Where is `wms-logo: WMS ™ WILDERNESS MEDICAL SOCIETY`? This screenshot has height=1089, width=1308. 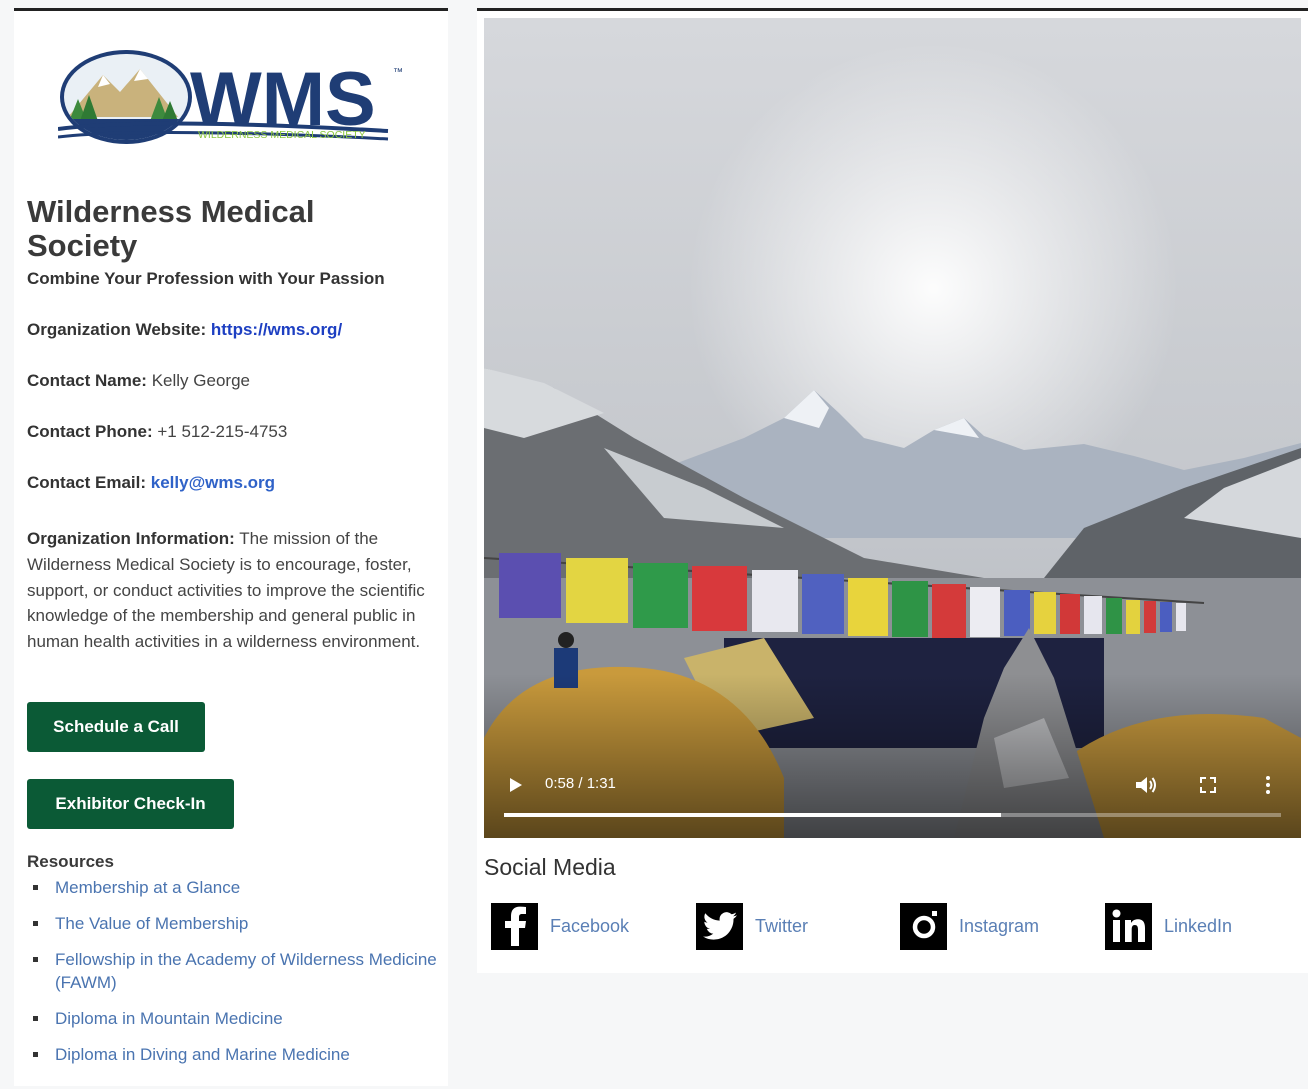 wms-logo: WMS ™ WILDERNESS MEDICAL SOCIETY is located at coordinates (232, 97).